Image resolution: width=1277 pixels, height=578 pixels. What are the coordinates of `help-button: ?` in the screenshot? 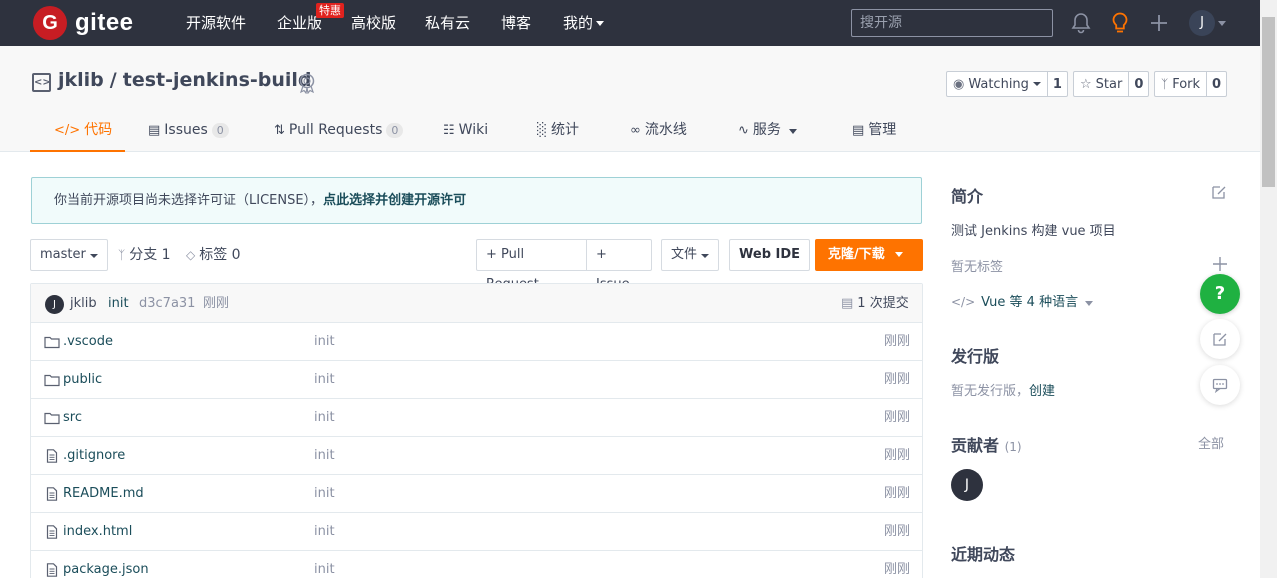 It's located at (1220, 294).